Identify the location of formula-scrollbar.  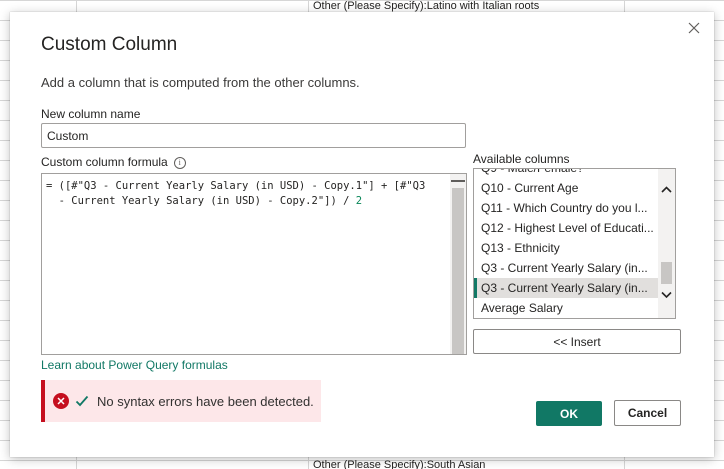
(458, 264).